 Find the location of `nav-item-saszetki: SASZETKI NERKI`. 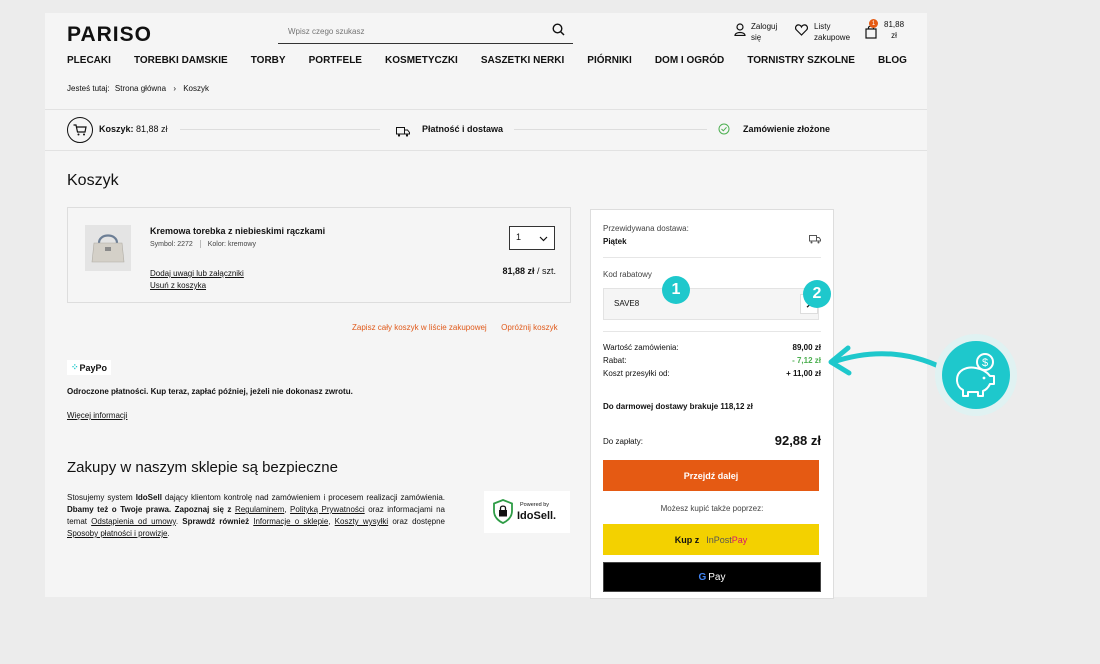

nav-item-saszetki: SASZETKI NERKI is located at coordinates (522, 60).